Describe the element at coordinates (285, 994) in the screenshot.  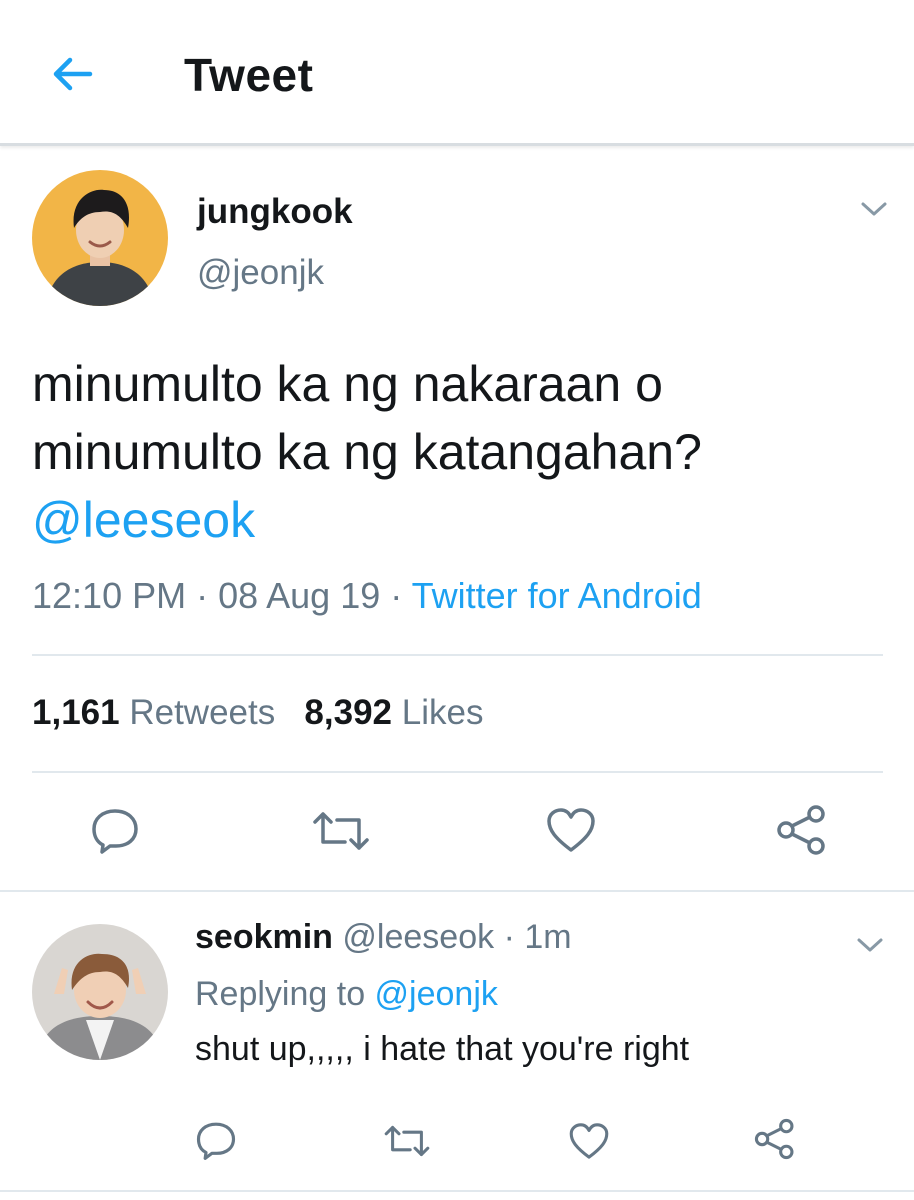
I see `replying-prefix: Replying to` at that location.